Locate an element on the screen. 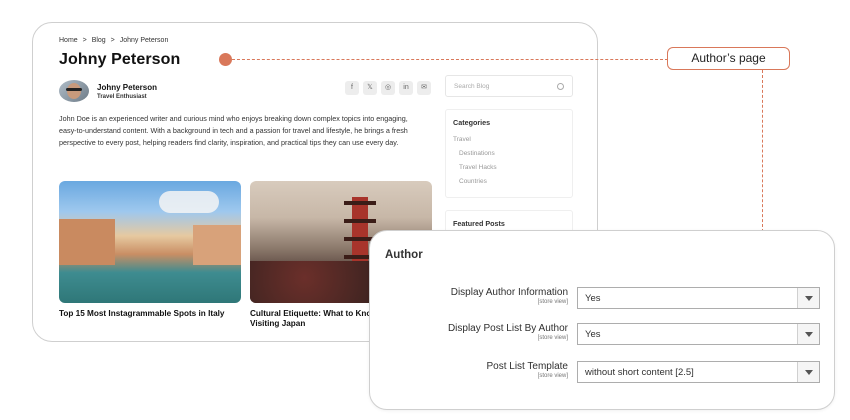 The width and height of the screenshot is (850, 420). search-icon is located at coordinates (560, 86).